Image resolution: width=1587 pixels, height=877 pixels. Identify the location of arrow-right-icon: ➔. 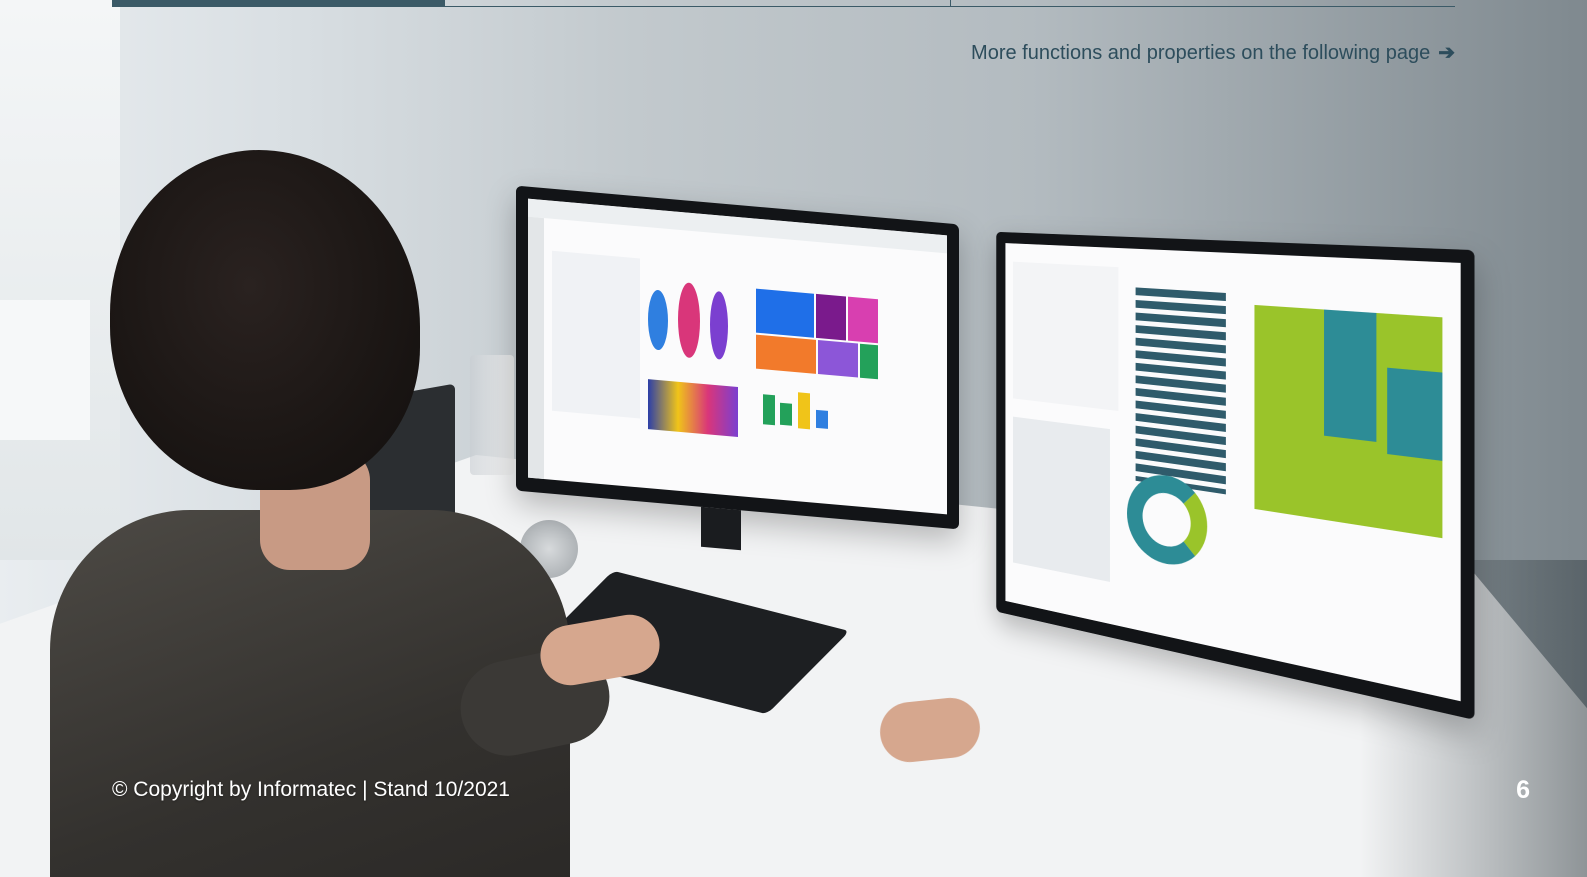
(1446, 53).